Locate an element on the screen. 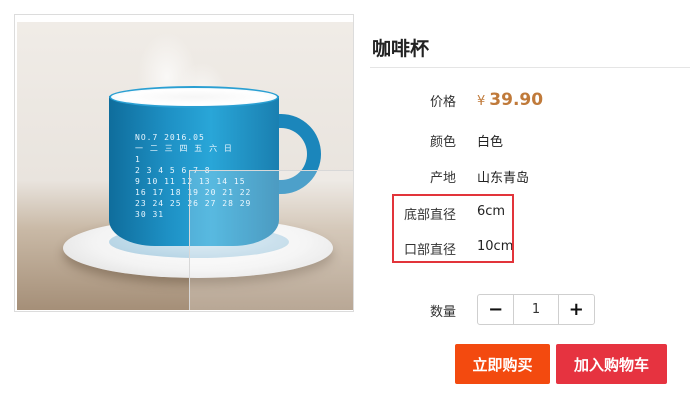  buy-now-button: 立即购买 is located at coordinates (502, 364).